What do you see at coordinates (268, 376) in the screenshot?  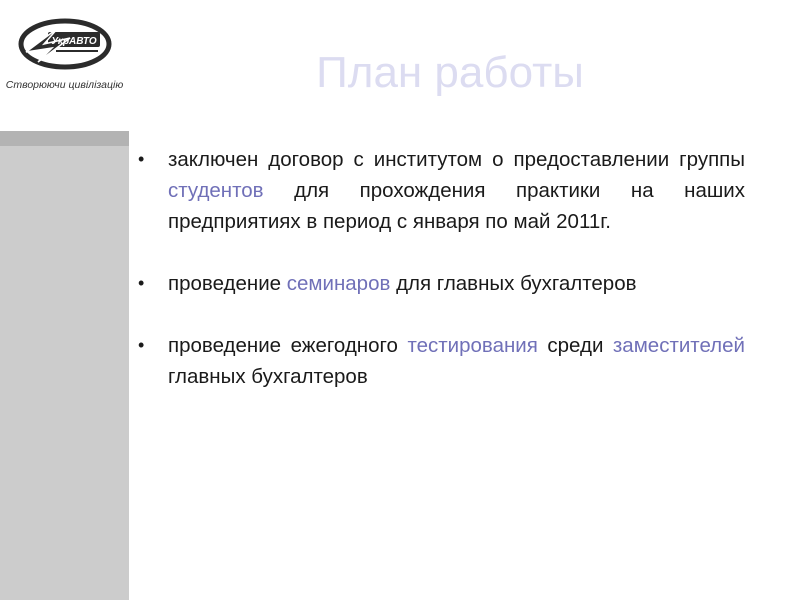 I see `bullet-text: главных бухгалтеров` at bounding box center [268, 376].